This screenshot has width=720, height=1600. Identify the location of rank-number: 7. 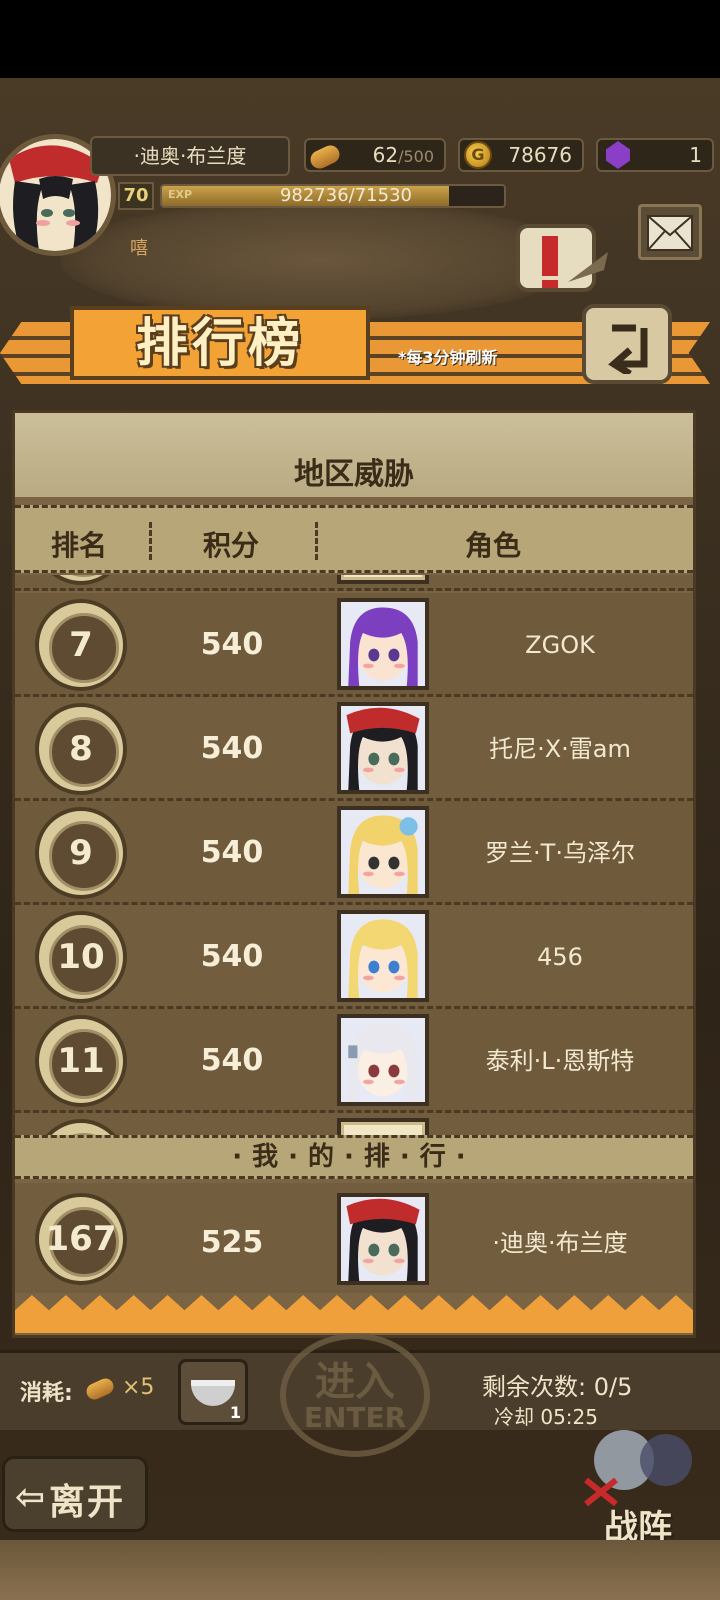
(81, 645).